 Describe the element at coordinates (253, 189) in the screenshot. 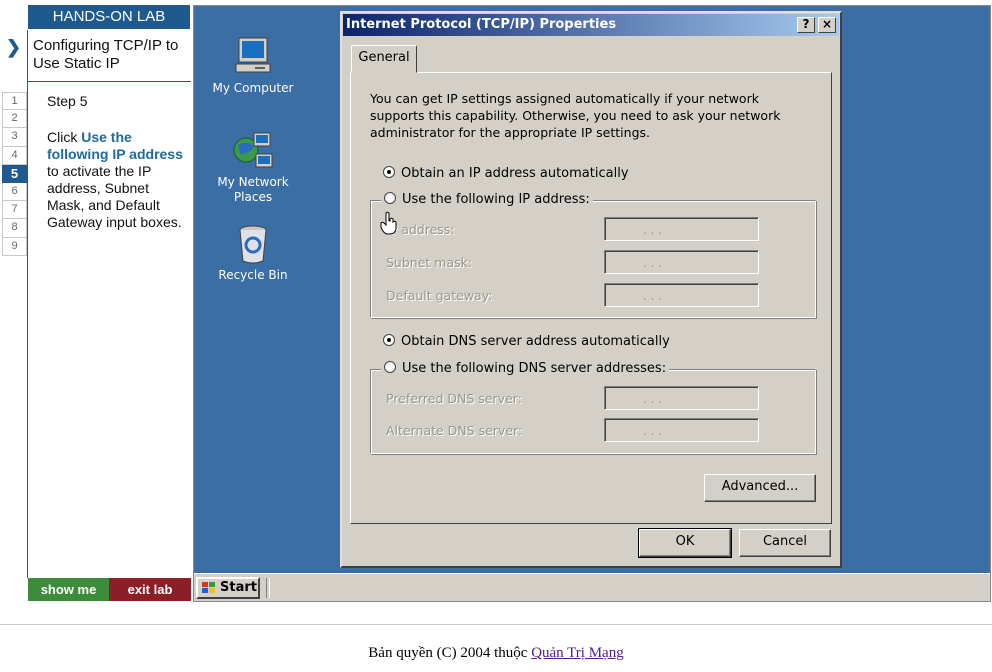

I see `desktop-icon-label: My Network Places` at that location.